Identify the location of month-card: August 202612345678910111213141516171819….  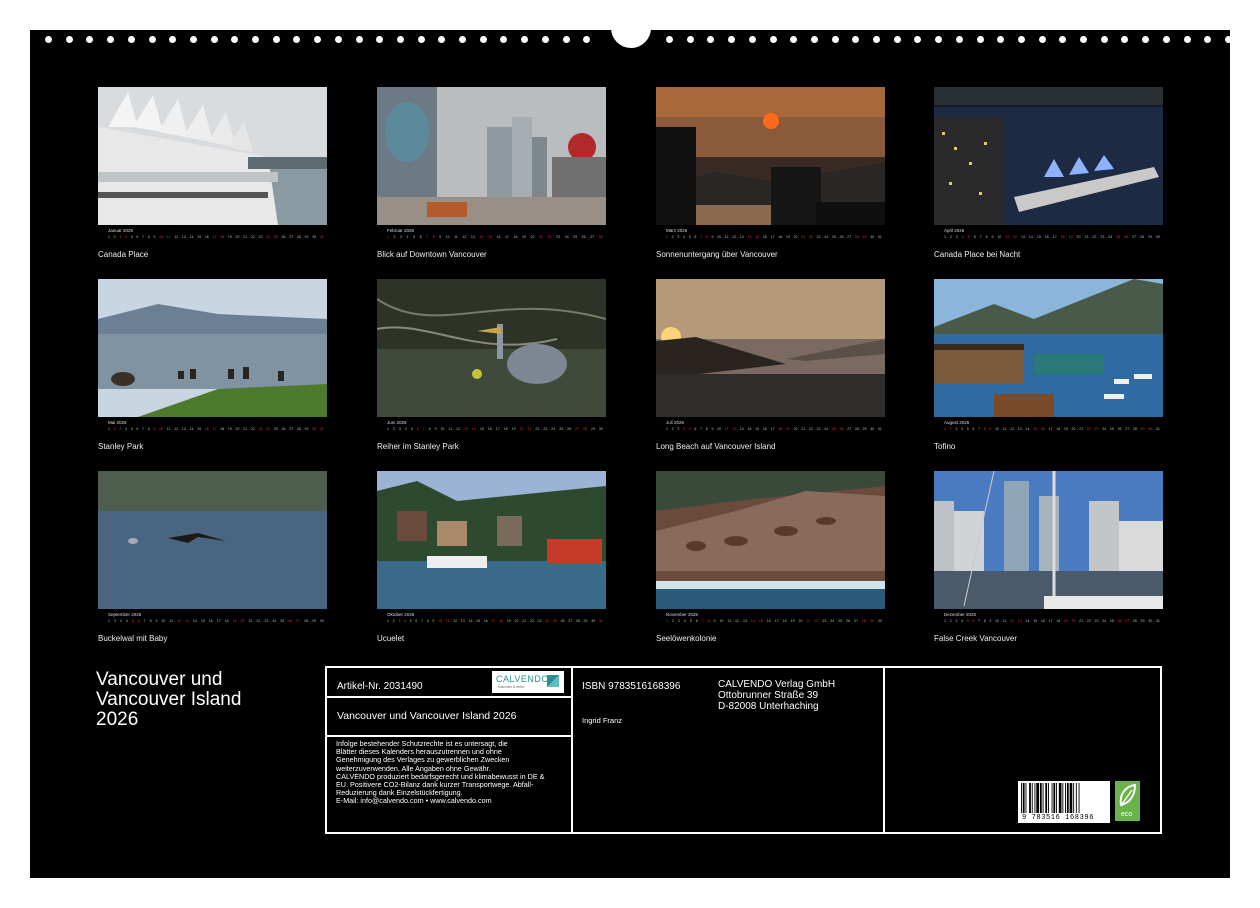
(1049, 369).